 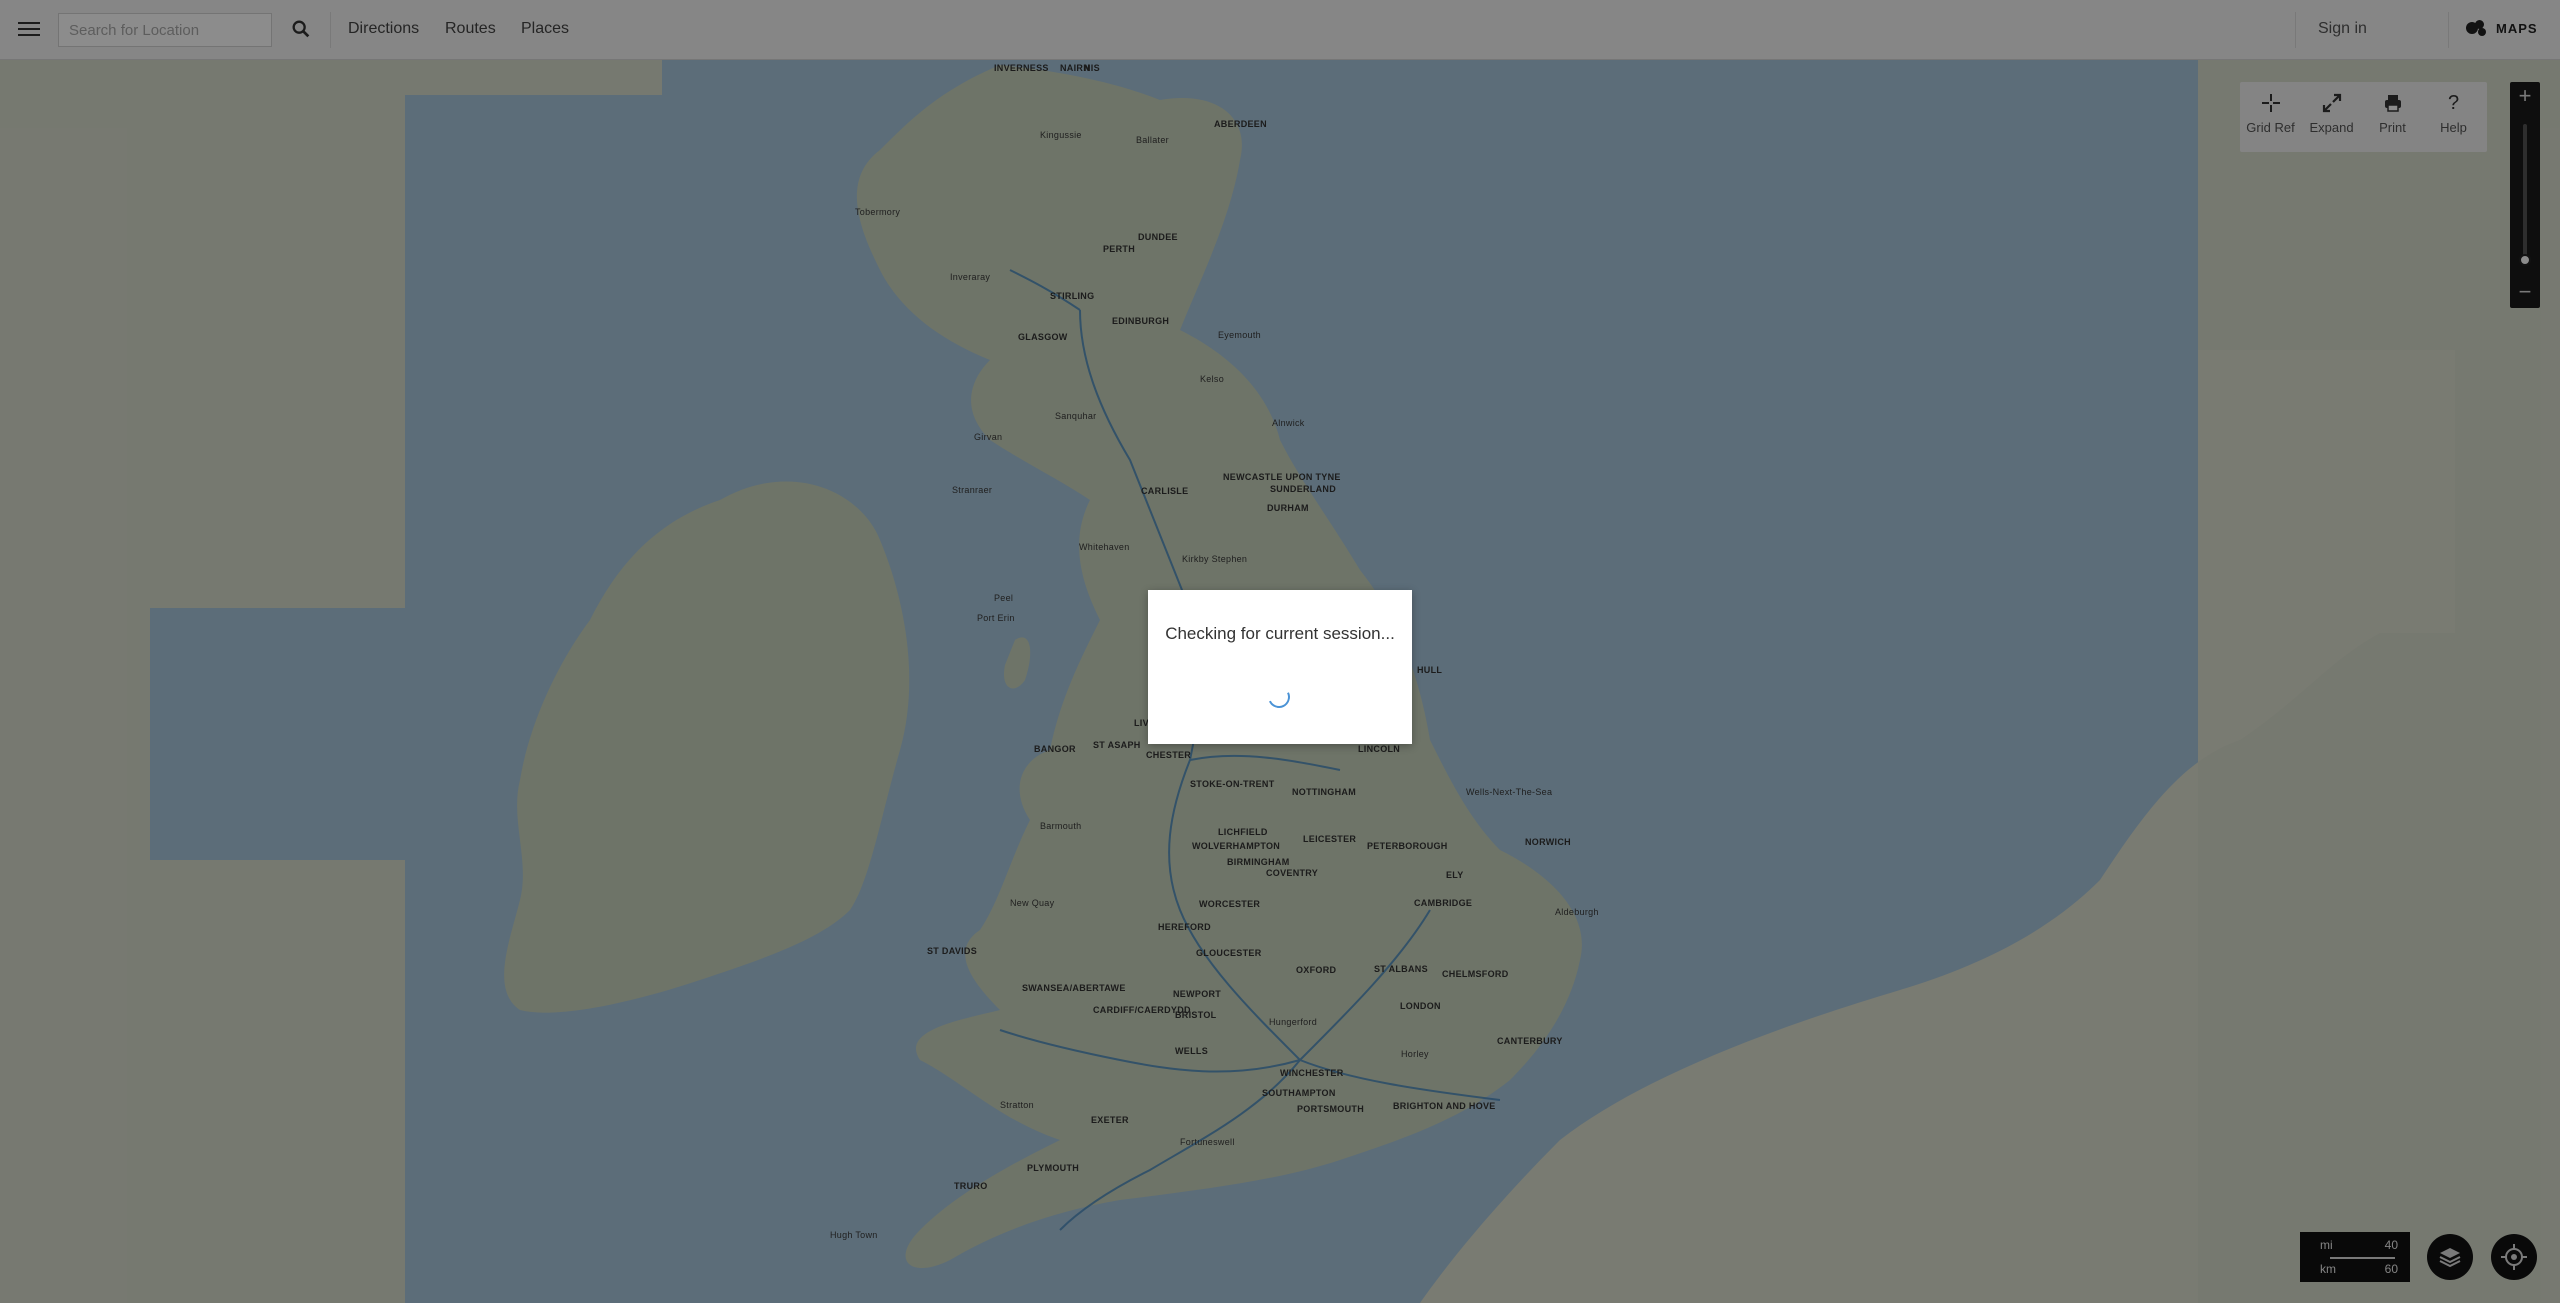 What do you see at coordinates (1279, 697) in the screenshot?
I see `loading-spinner-icon` at bounding box center [1279, 697].